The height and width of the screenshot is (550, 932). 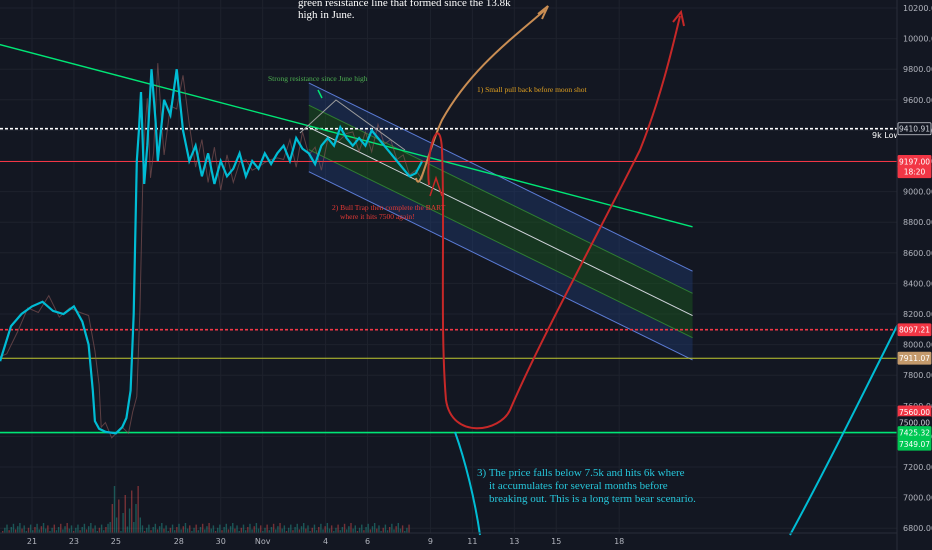 I want to click on y-tick-label: 7000.00, so click(x=917, y=498).